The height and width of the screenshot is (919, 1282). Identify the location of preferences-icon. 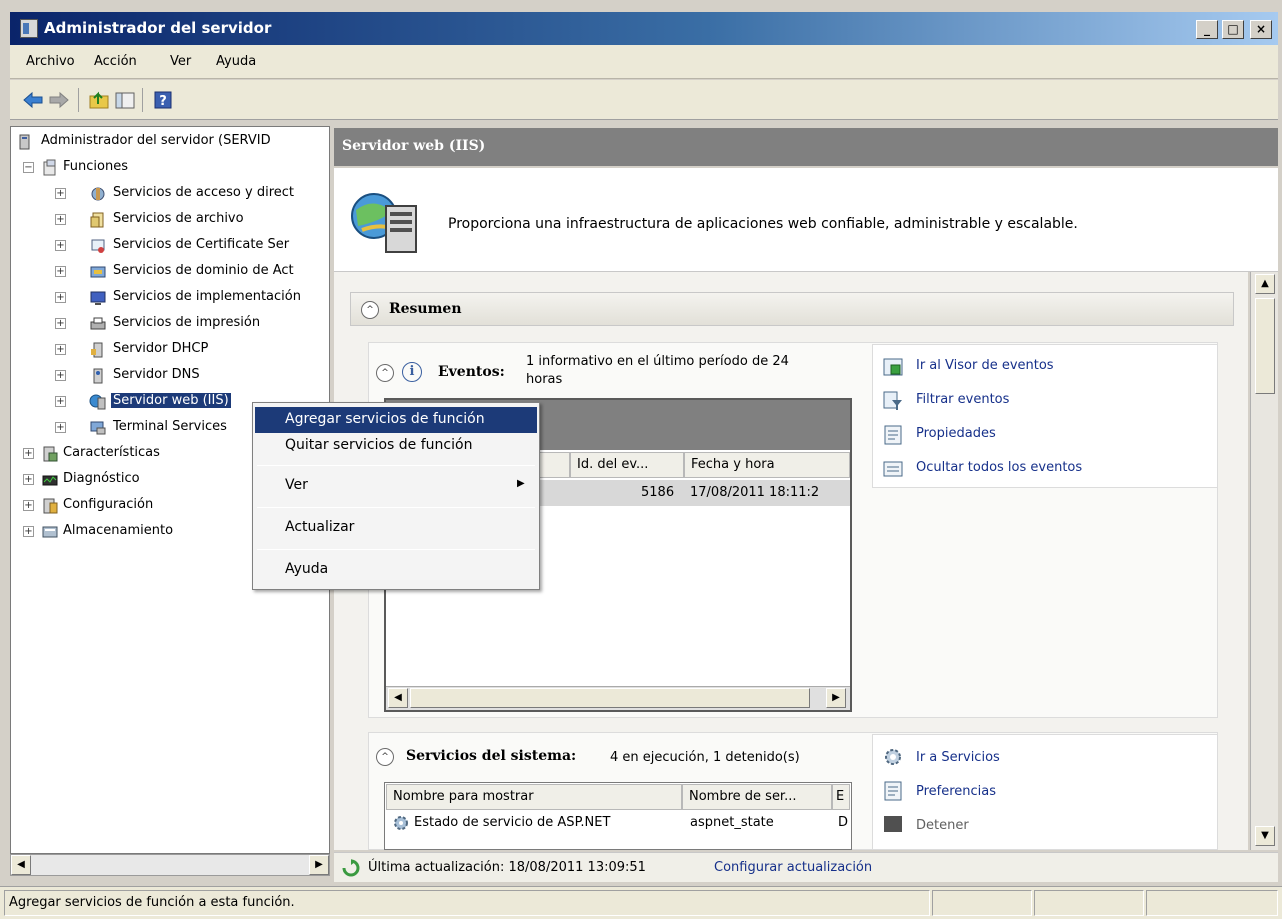
(893, 791).